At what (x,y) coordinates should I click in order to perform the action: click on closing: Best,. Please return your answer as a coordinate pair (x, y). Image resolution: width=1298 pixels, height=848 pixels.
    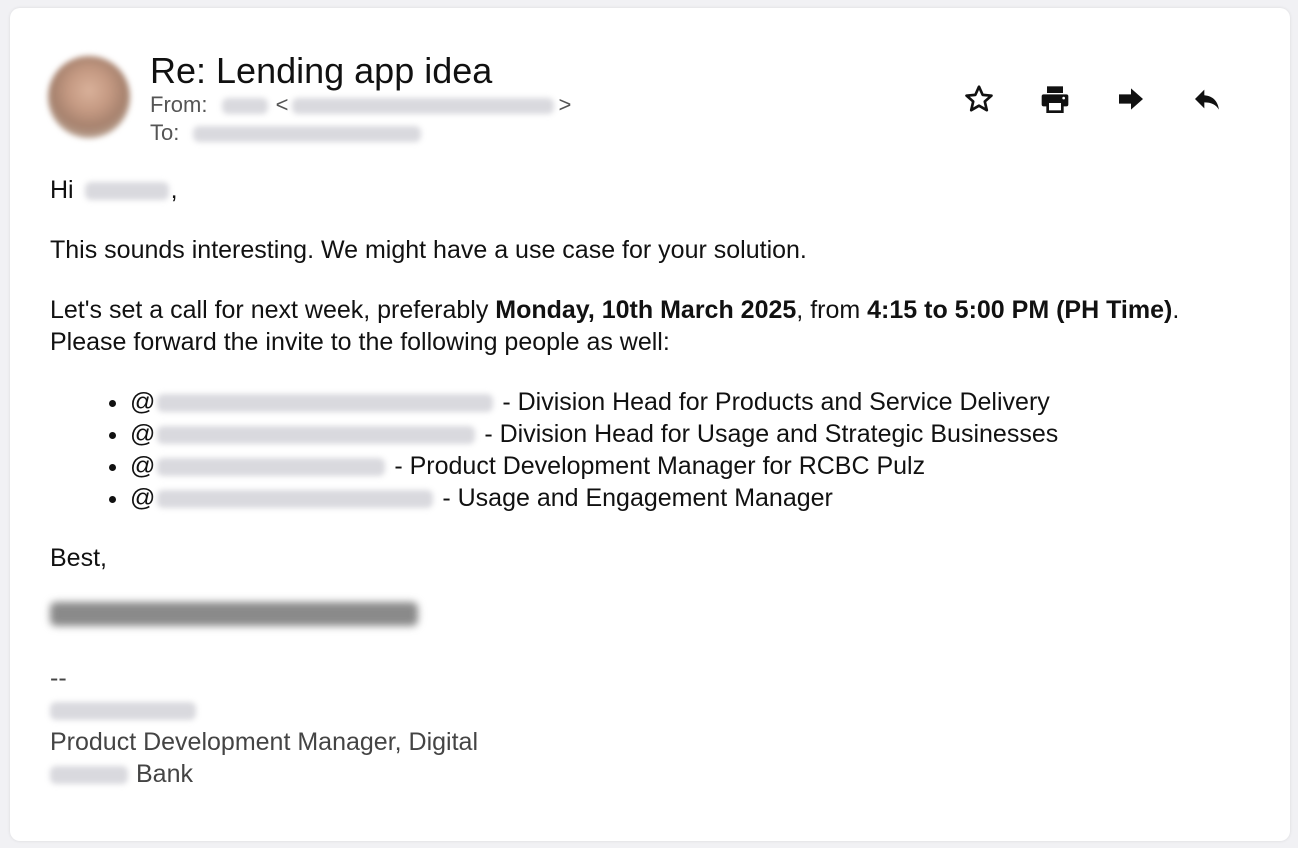
    Looking at the image, I should click on (78, 558).